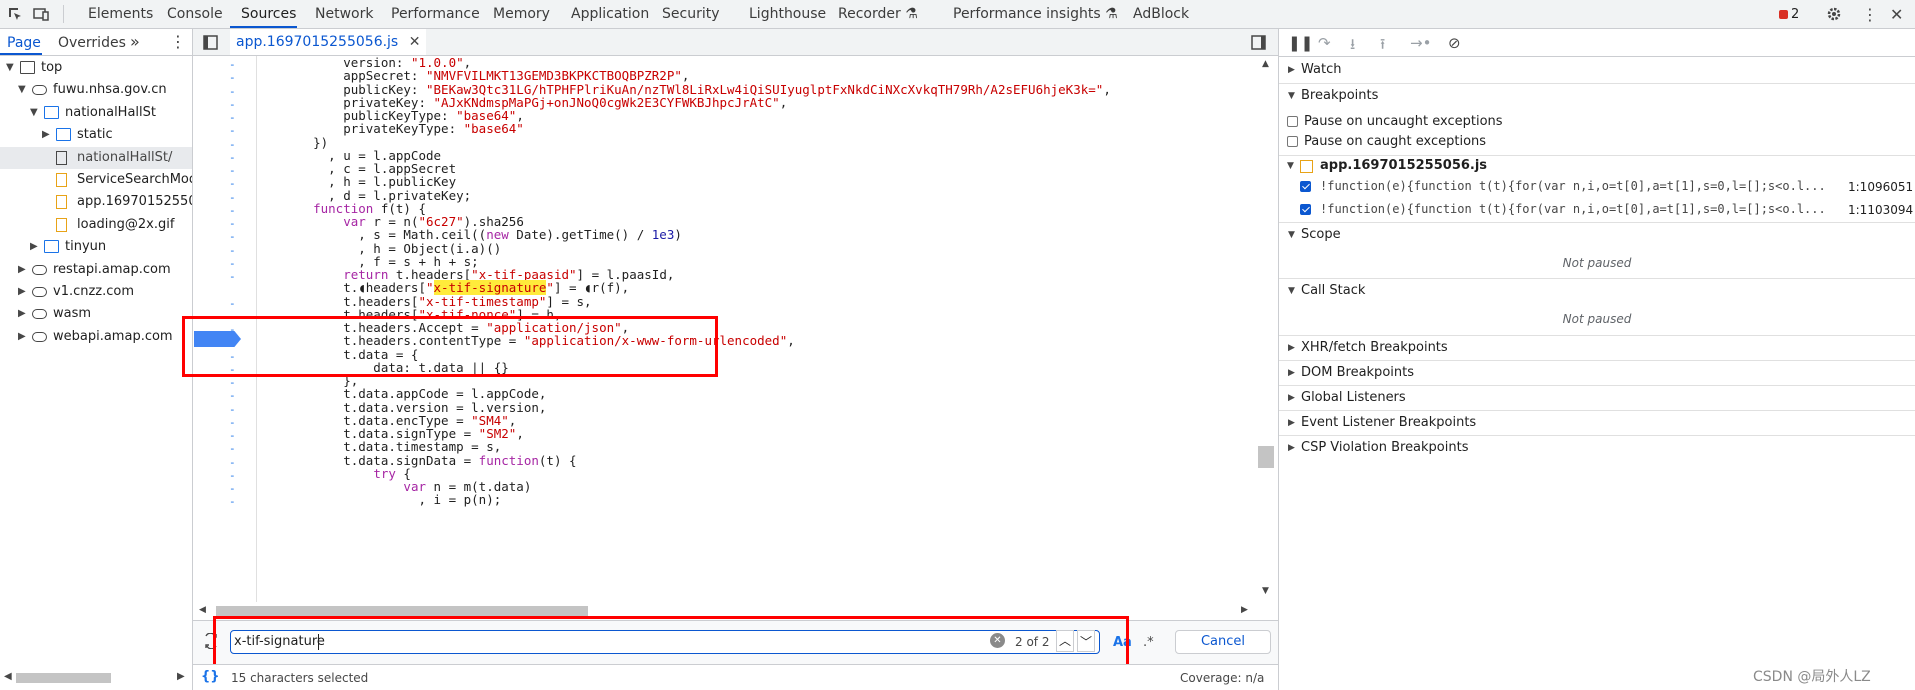  What do you see at coordinates (1292, 121) in the screenshot?
I see `pause-uncaught-checkbox` at bounding box center [1292, 121].